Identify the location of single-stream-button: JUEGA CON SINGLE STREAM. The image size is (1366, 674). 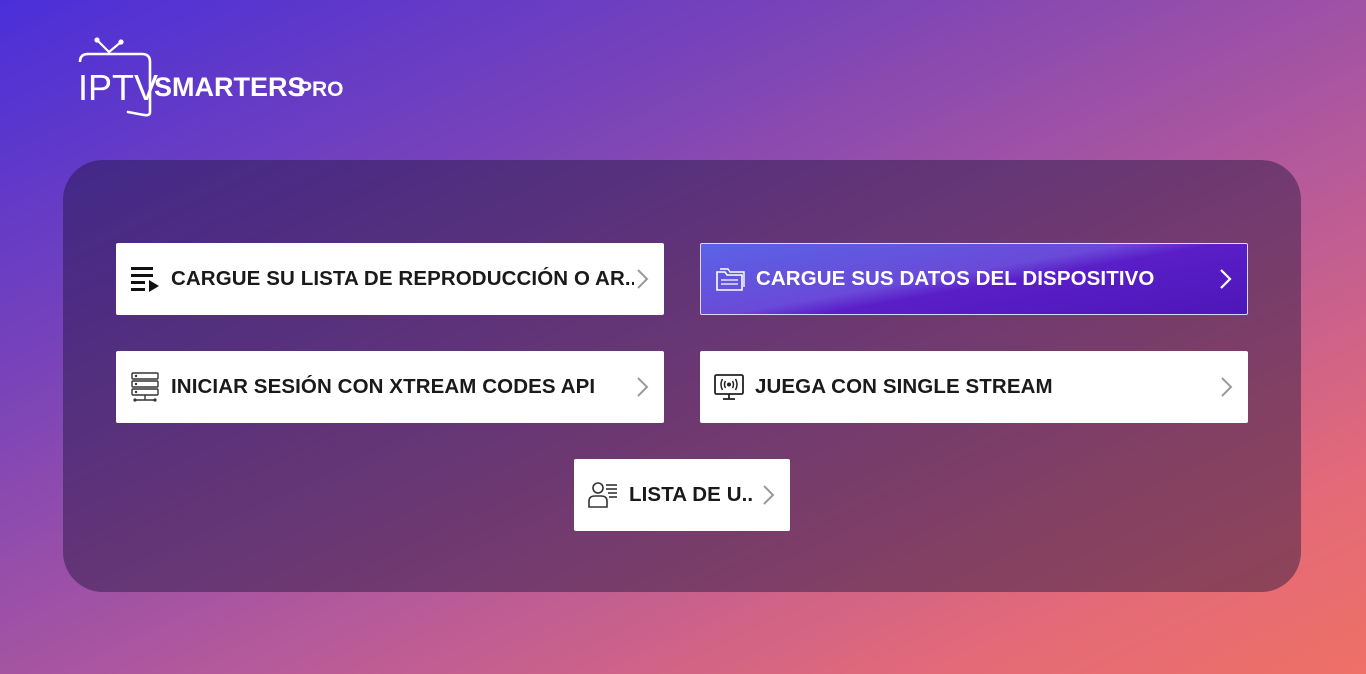
(974, 387).